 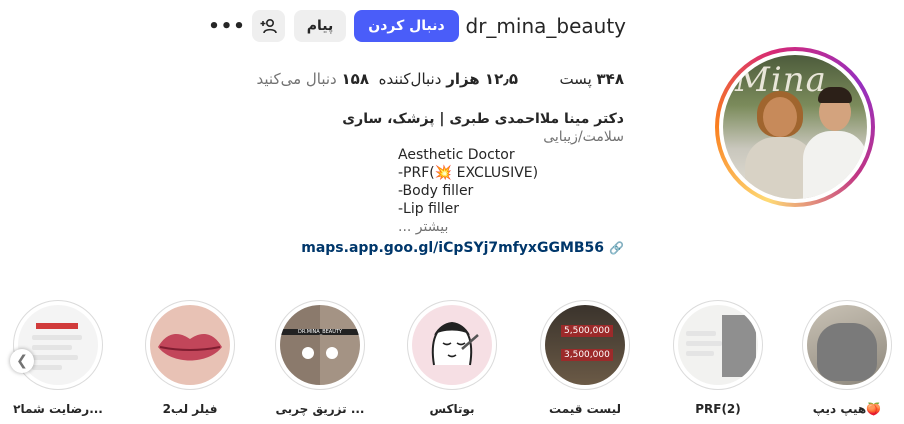 I want to click on follow-button: دنبال کردن, so click(x=406, y=26).